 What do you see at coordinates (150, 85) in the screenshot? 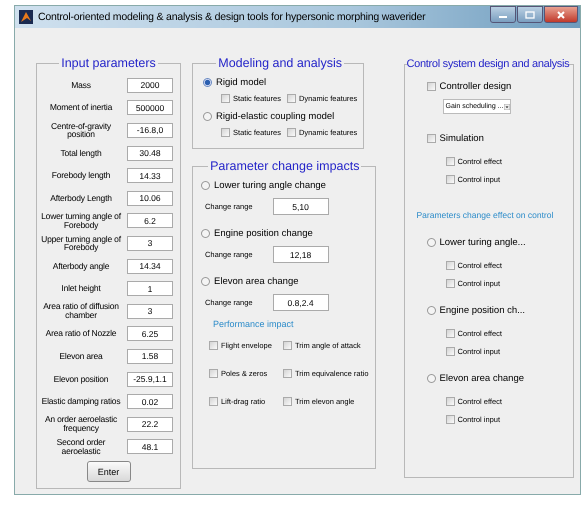
I see `input-field: 2000` at bounding box center [150, 85].